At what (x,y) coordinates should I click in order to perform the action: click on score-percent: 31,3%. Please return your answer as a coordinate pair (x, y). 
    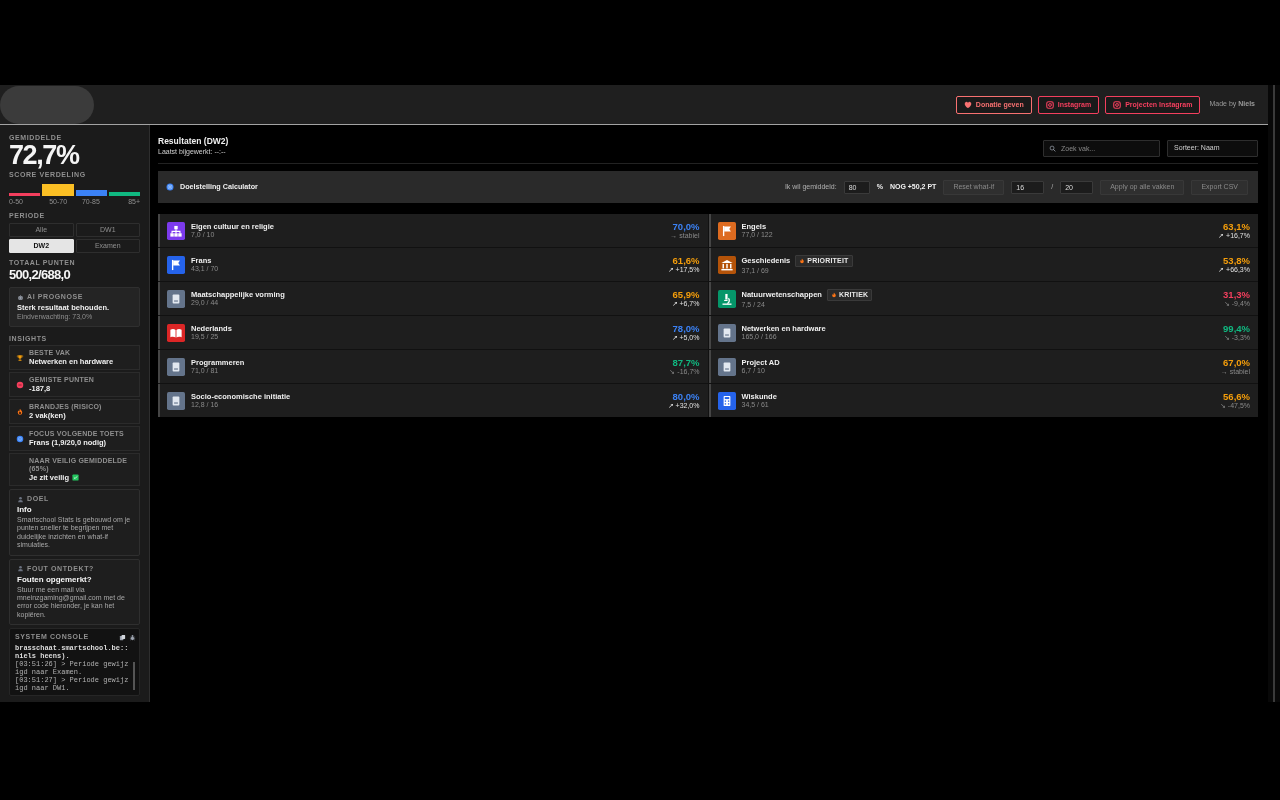
    Looking at the image, I should click on (1236, 294).